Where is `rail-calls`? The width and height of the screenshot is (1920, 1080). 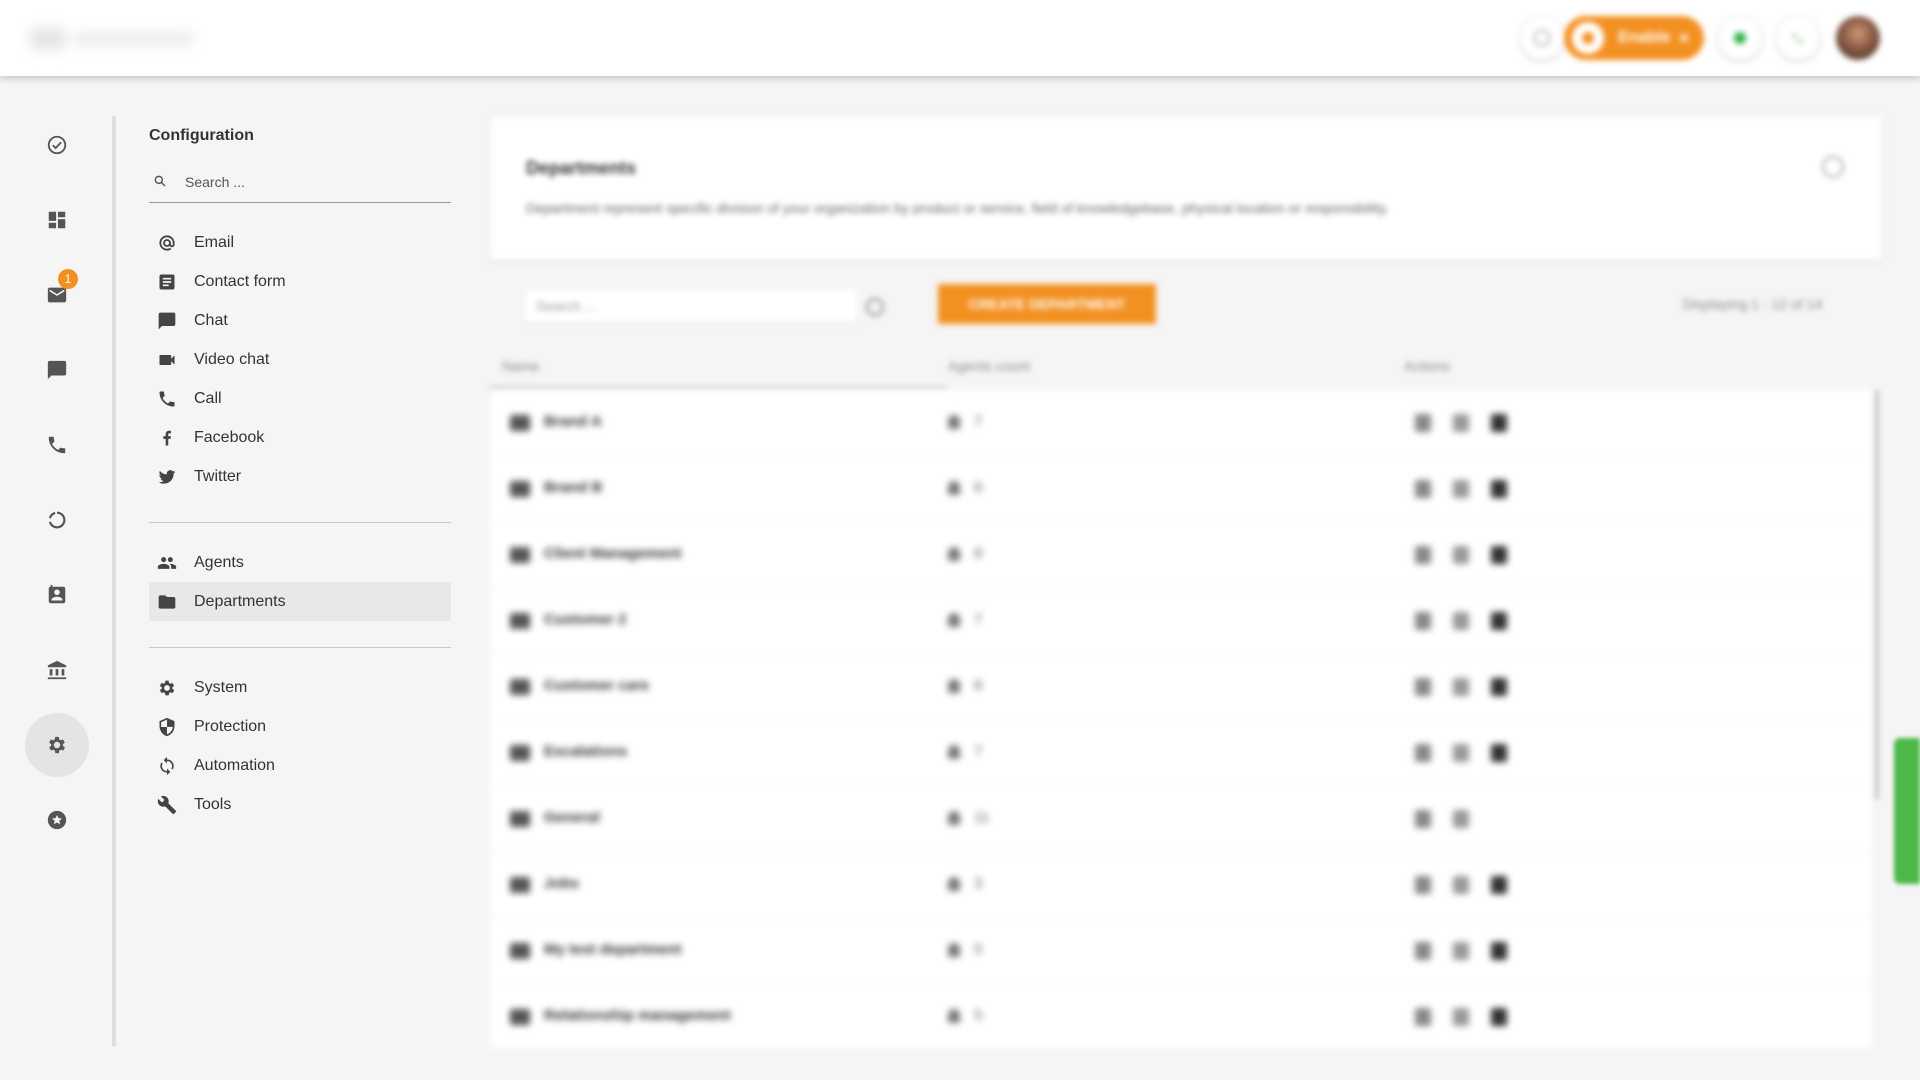 rail-calls is located at coordinates (57, 445).